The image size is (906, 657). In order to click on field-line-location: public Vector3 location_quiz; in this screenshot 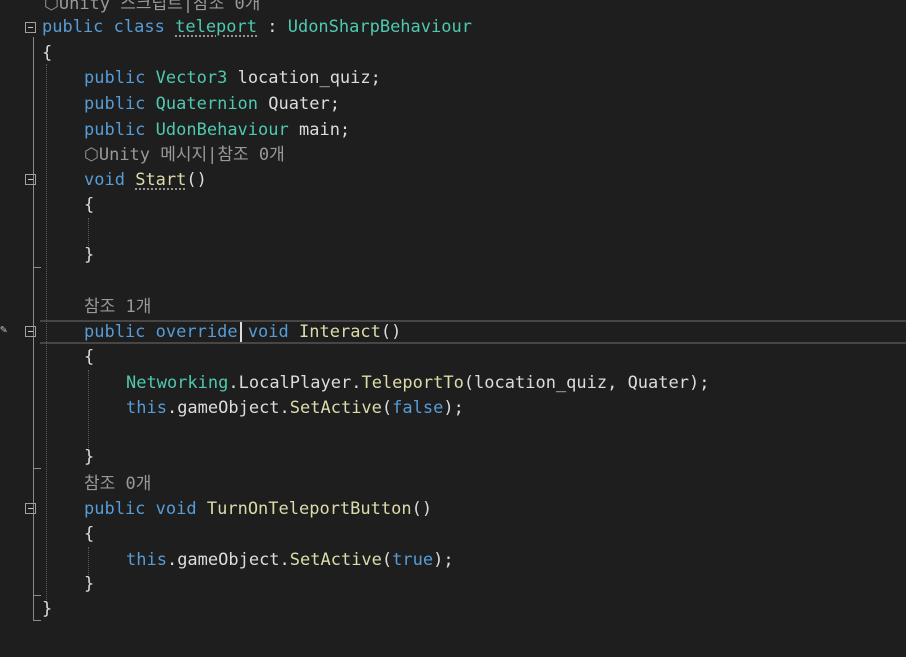, I will do `click(453, 78)`.